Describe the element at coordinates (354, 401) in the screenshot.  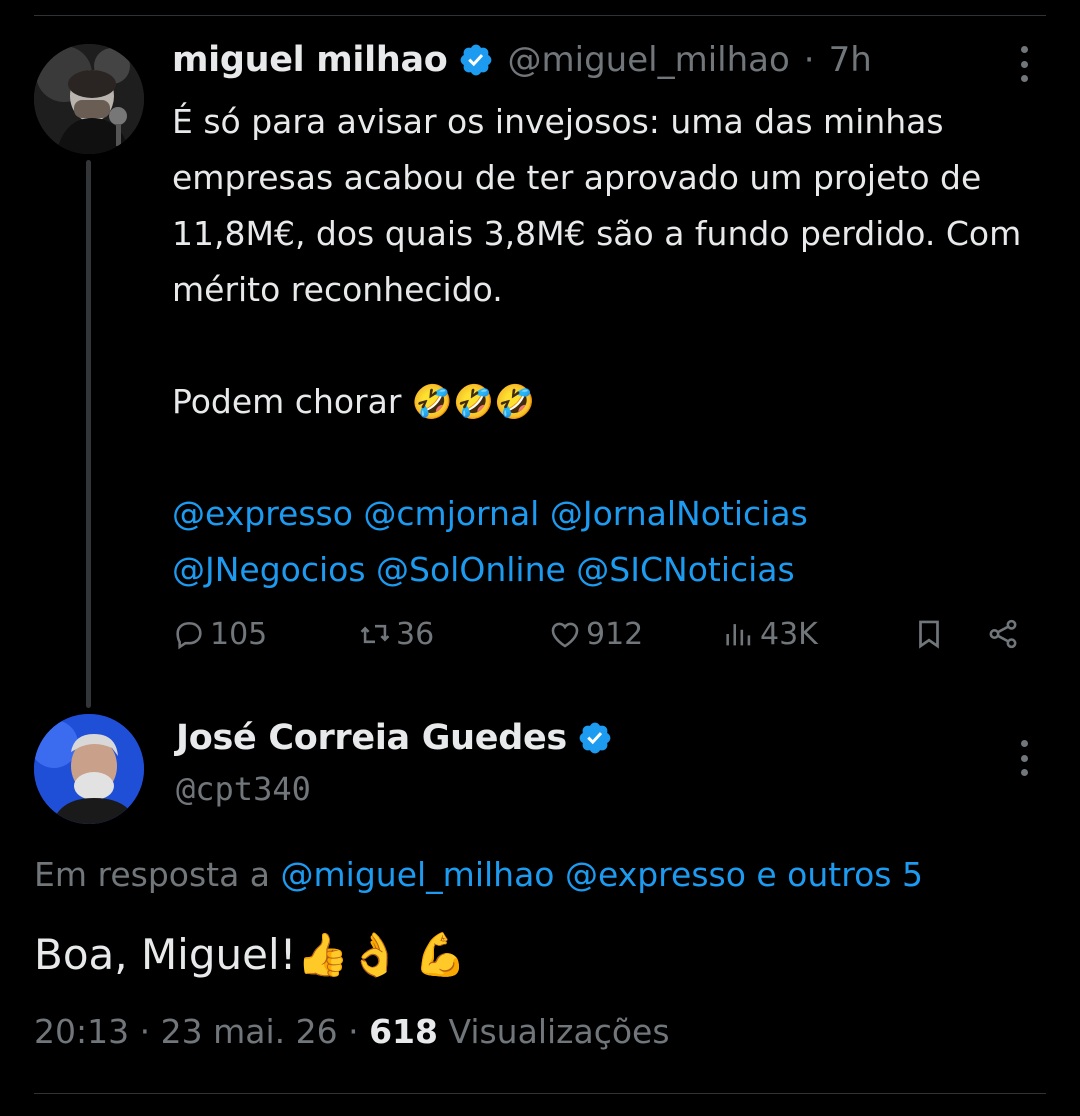
I see `post-paragraph: Podem chorar 🤣🤣🤣` at that location.